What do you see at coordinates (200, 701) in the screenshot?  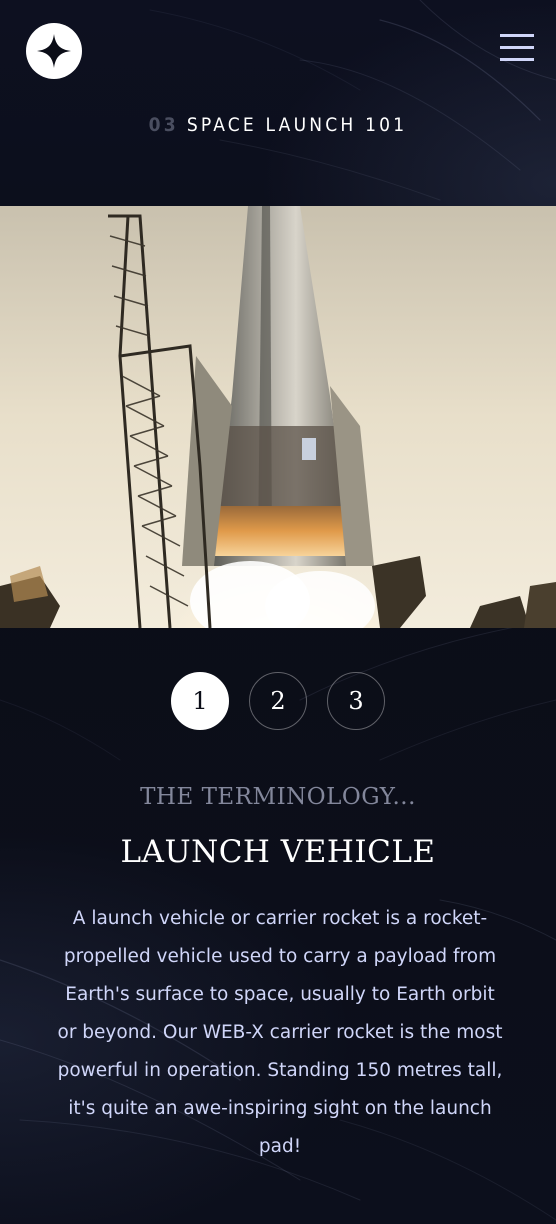 I see `tab-step-1: 1` at bounding box center [200, 701].